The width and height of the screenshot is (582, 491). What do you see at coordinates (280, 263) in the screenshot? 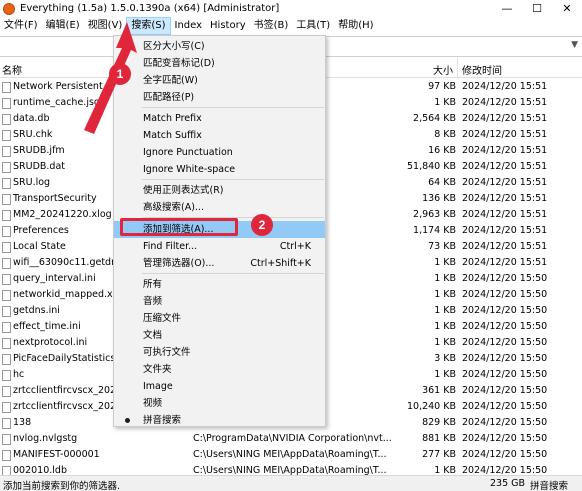
I see `menu-item-shortcut: Ctrl+Shift+K` at bounding box center [280, 263].